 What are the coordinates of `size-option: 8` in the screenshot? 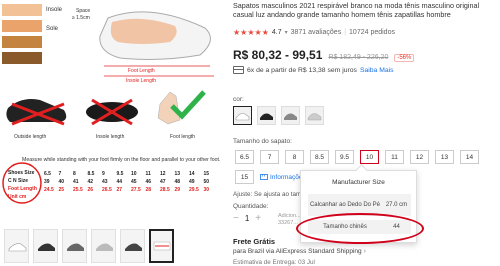 It's located at (294, 157).